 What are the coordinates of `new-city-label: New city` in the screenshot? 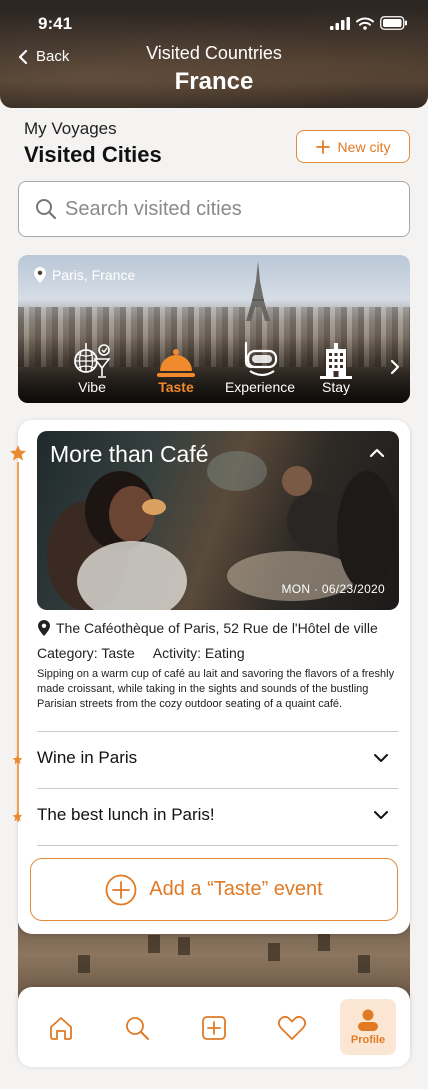 It's located at (364, 146).